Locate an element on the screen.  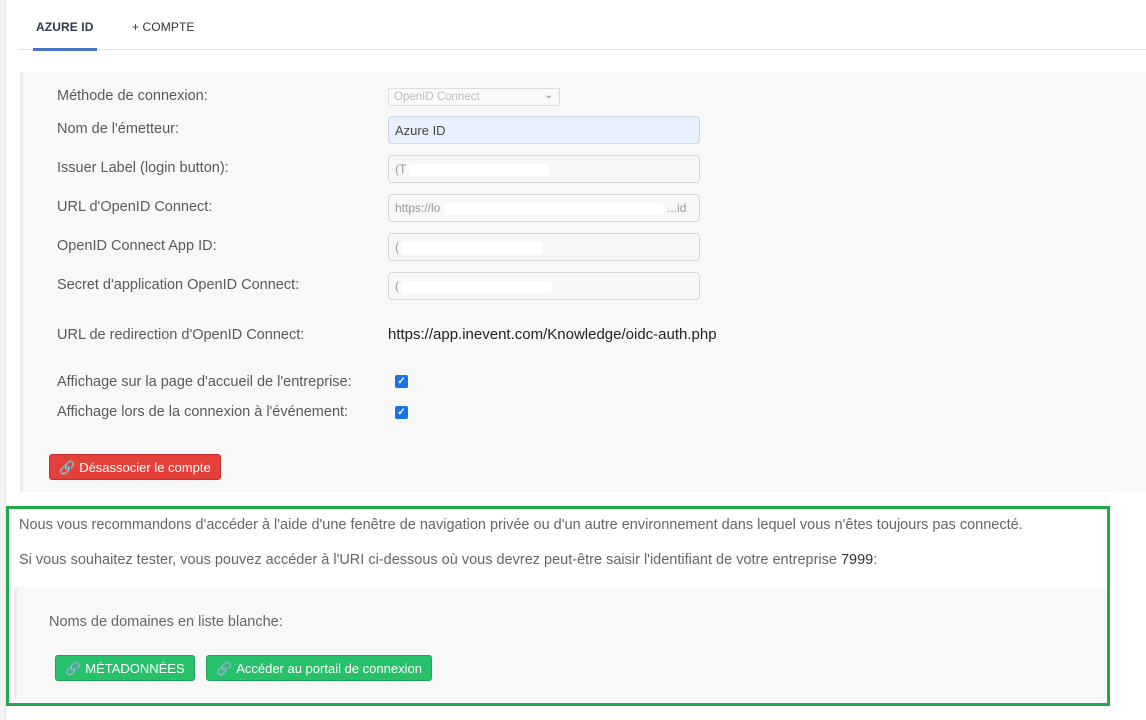
metadata-label: MÉTADONNÉES is located at coordinates (135, 668).